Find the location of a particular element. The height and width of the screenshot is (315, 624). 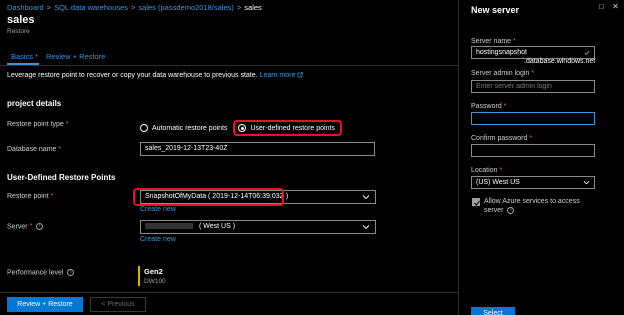

radio-user-defined-restore-points: User-defined restore points is located at coordinates (287, 128).